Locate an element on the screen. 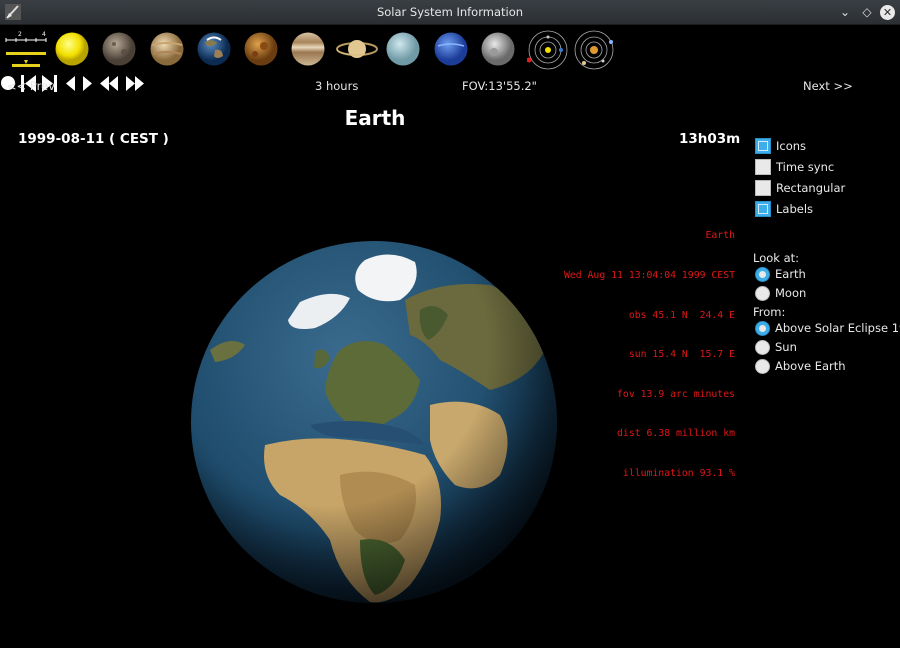 The image size is (900, 648). info-line: fov 13.9 arc minutes is located at coordinates (676, 394).